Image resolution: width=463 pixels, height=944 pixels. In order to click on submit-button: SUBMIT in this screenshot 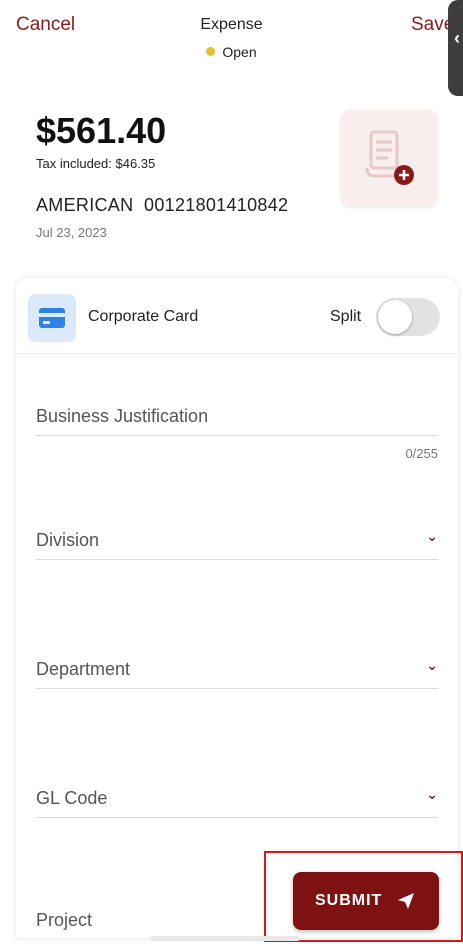, I will do `click(366, 901)`.